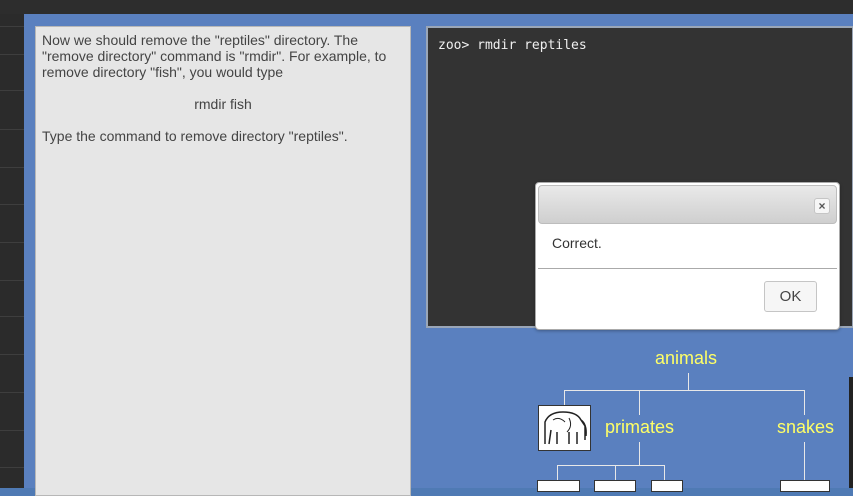 This screenshot has height=496, width=853. I want to click on lesson-example-command: rmdir fish, so click(223, 104).